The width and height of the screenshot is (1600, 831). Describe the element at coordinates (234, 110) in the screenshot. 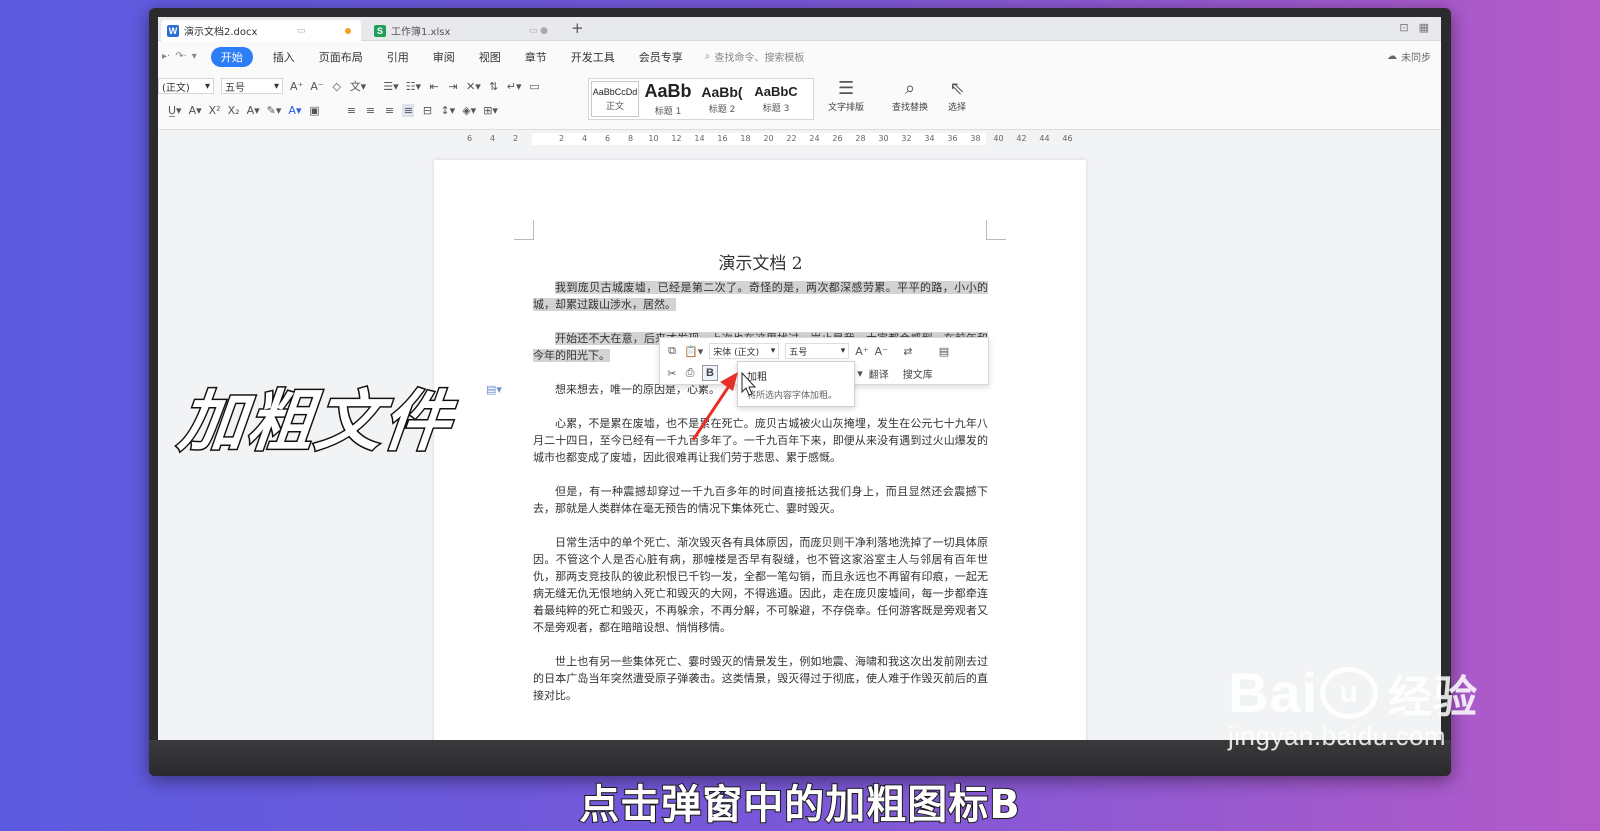

I see `subscript-icon: X₂` at that location.